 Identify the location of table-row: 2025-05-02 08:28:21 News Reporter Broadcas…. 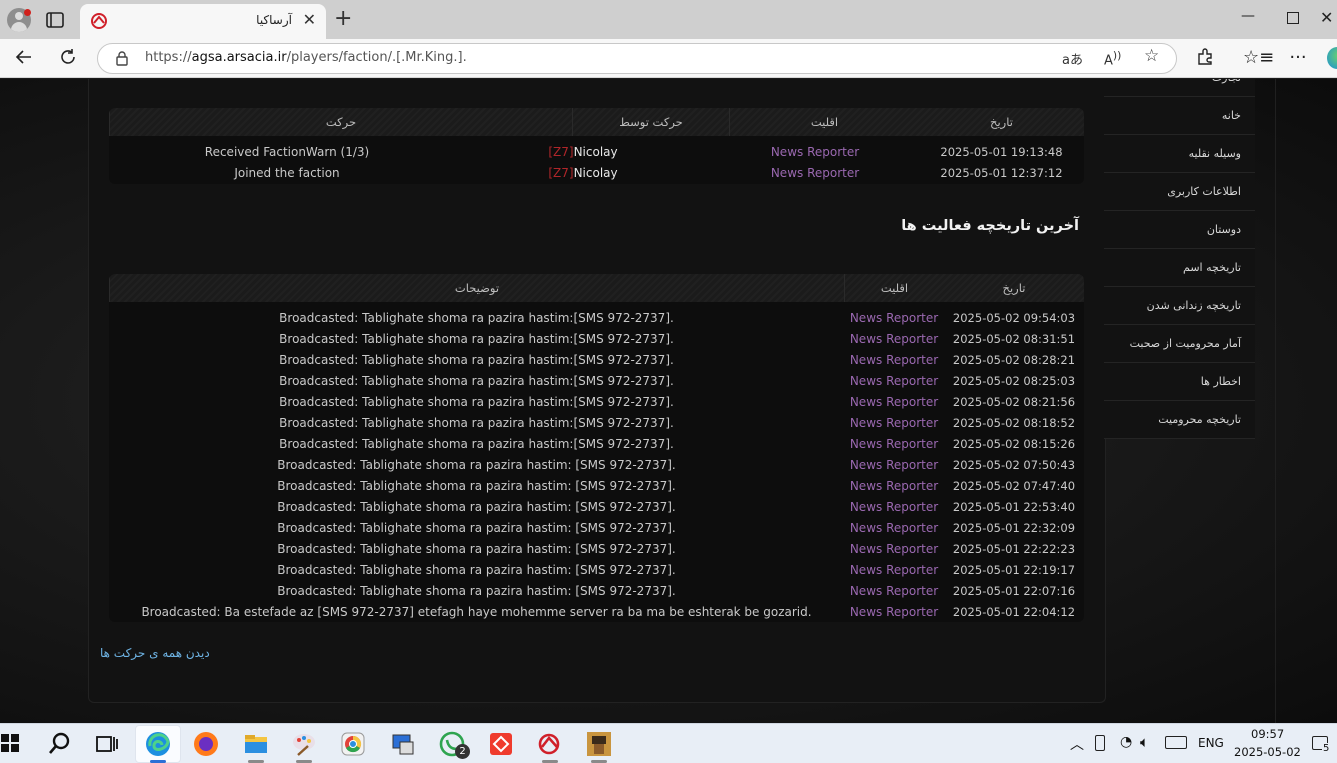
(596, 360).